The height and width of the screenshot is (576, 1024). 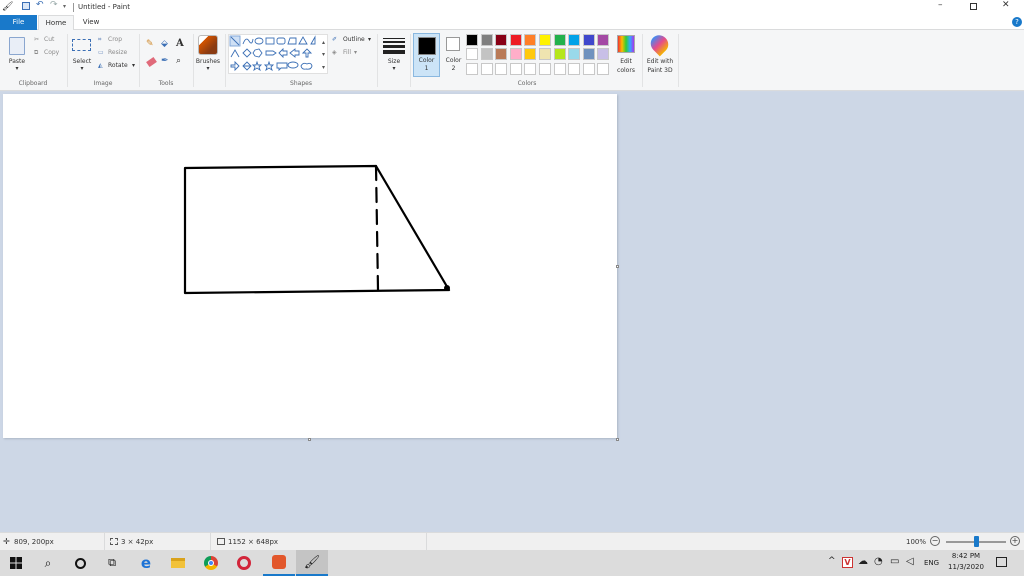 I want to click on fill-dropdown-icon: ▾, so click(x=355, y=52).